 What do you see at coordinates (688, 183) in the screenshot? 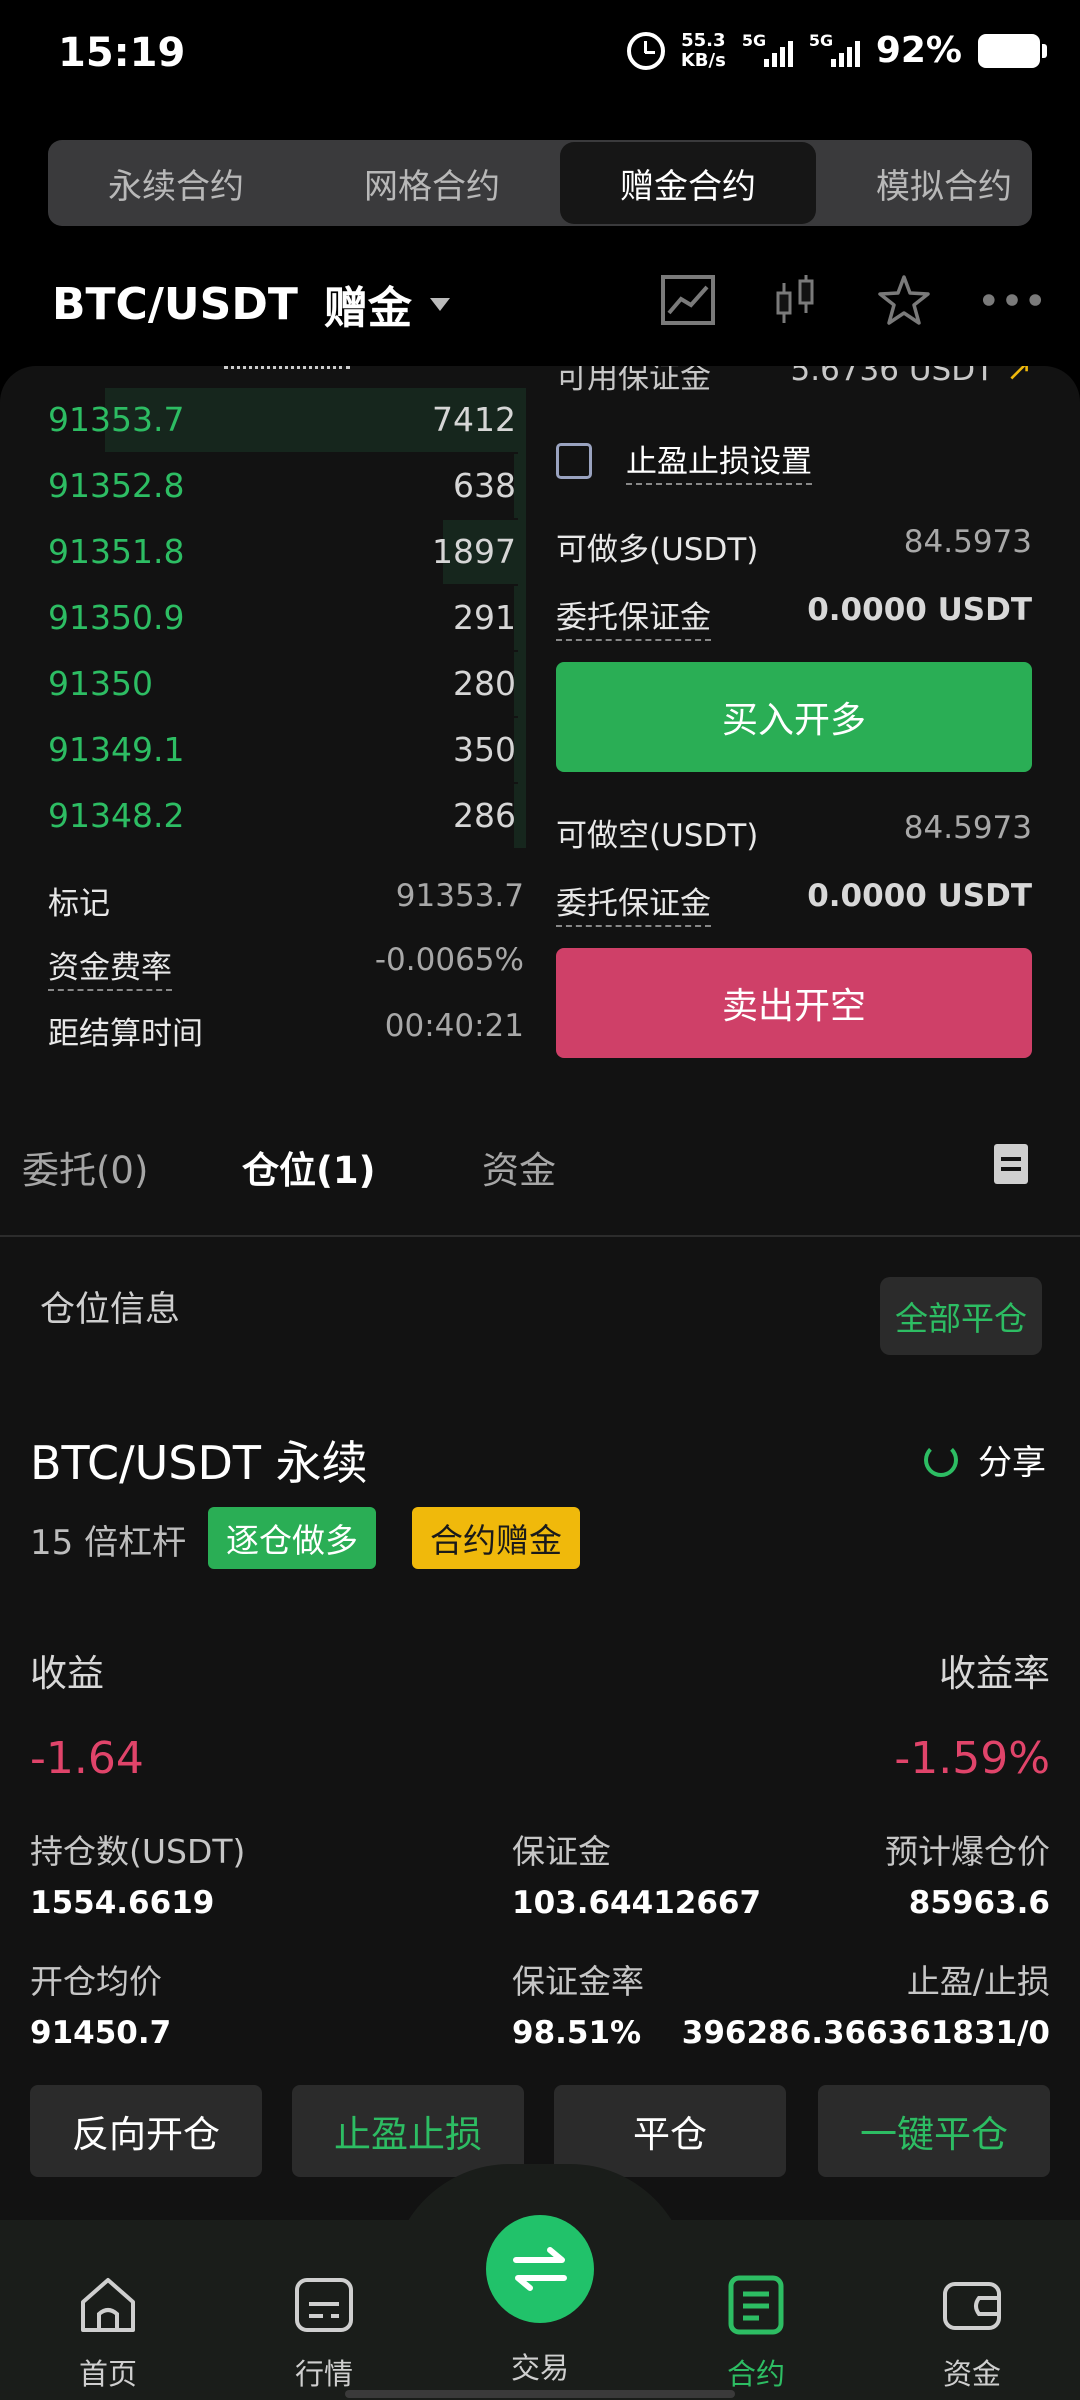
I see `tab-bonus: 赠金合约` at bounding box center [688, 183].